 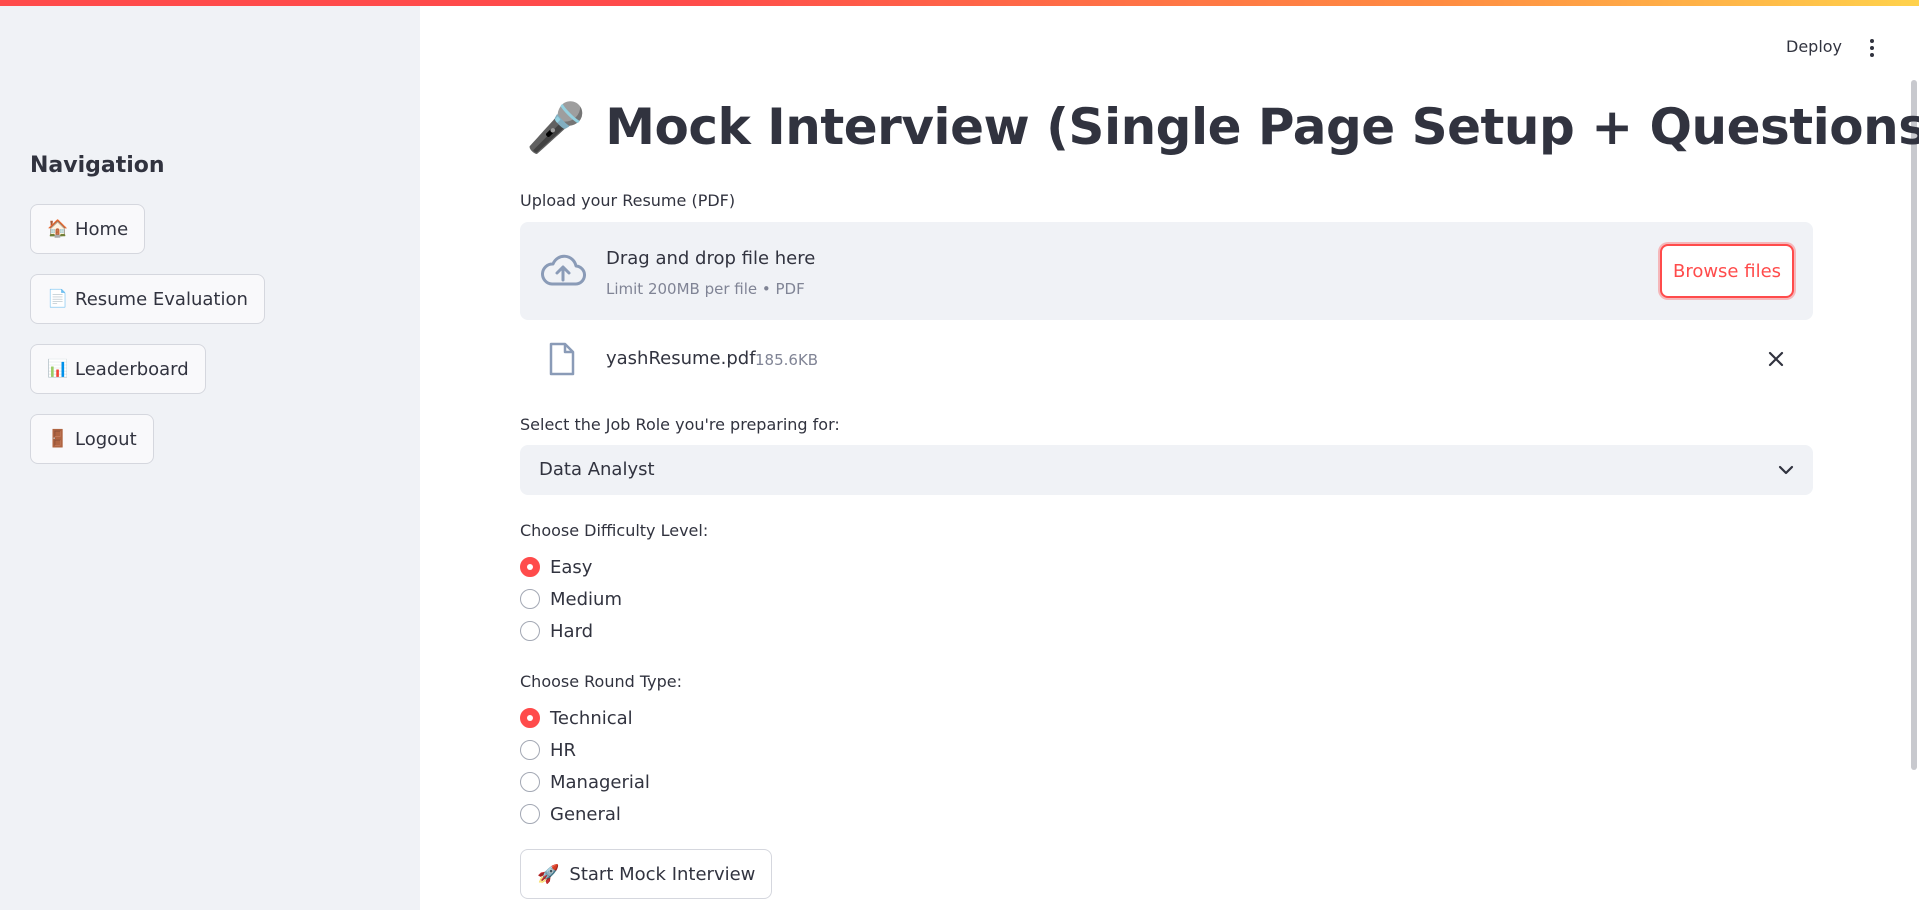 I want to click on sidebar-item-logout: 🚪 Logout, so click(x=92, y=439).